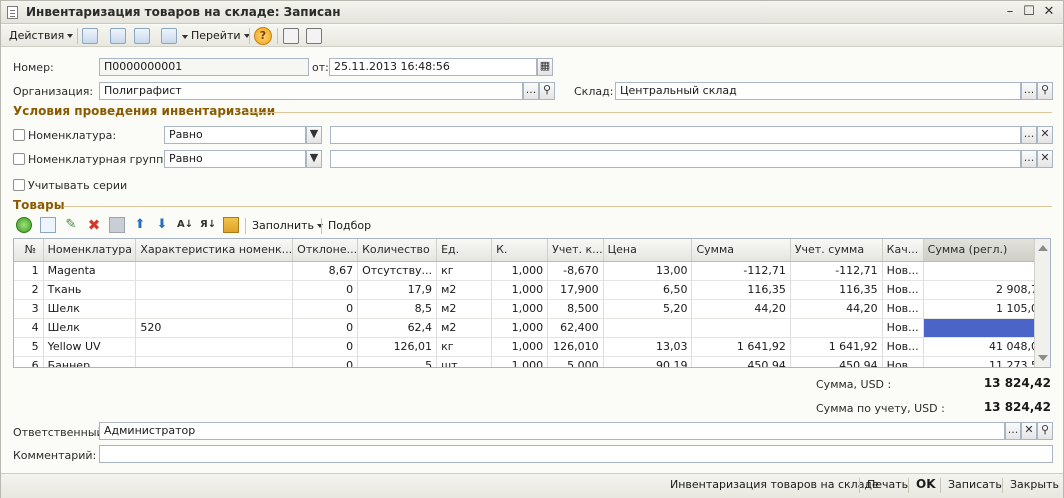  What do you see at coordinates (1043, 248) in the screenshot?
I see `scroll-up-icon` at bounding box center [1043, 248].